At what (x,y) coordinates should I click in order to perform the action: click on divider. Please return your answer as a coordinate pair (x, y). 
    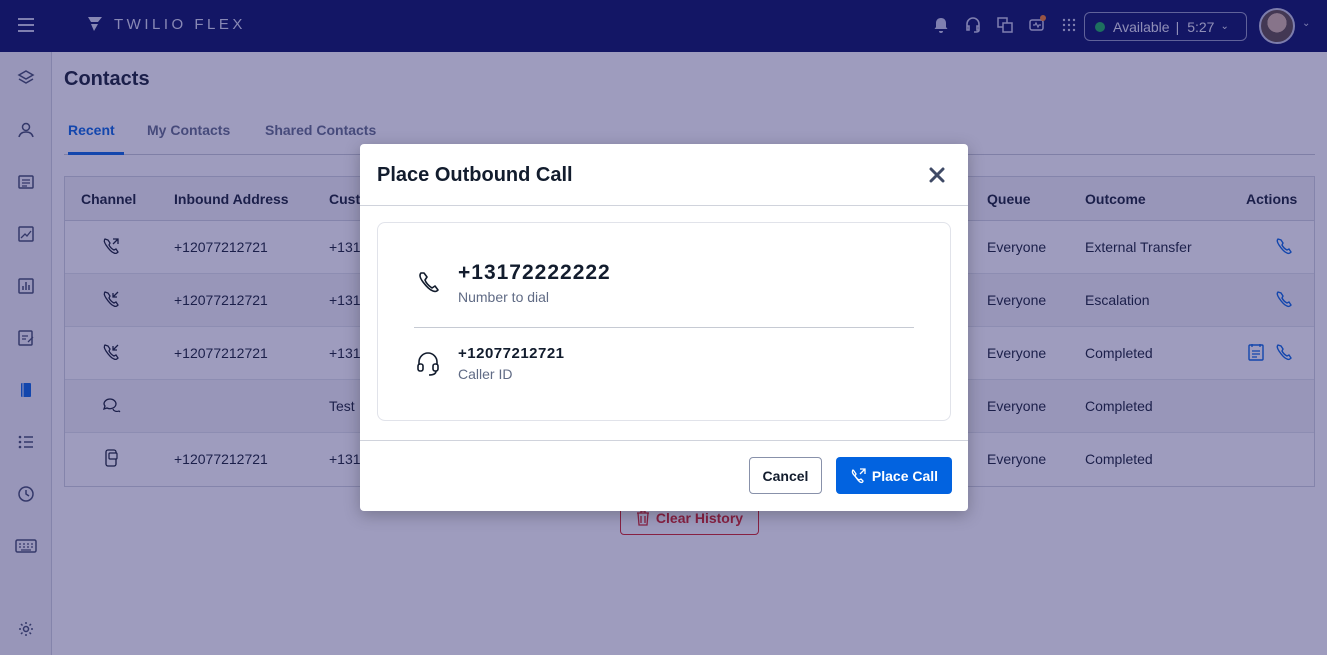
    Looking at the image, I should click on (664, 327).